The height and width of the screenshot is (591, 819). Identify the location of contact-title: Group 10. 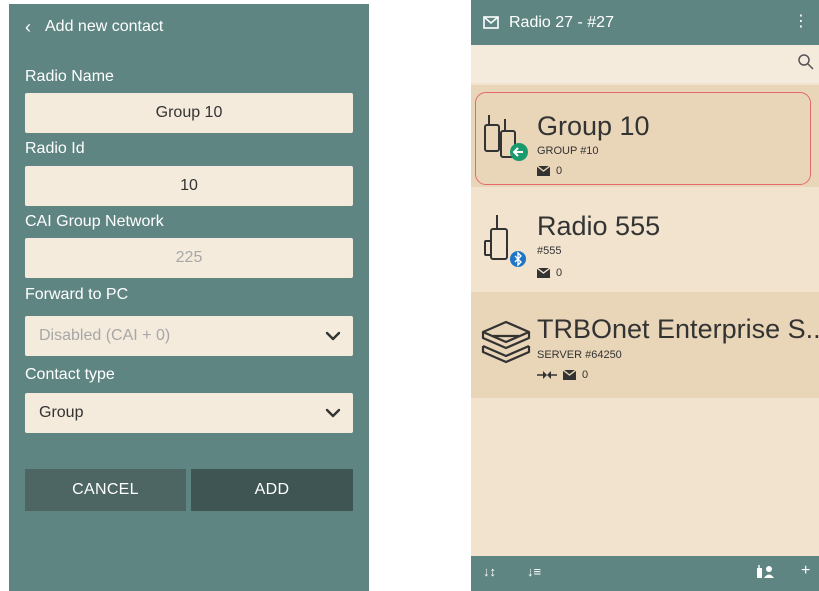
(593, 126).